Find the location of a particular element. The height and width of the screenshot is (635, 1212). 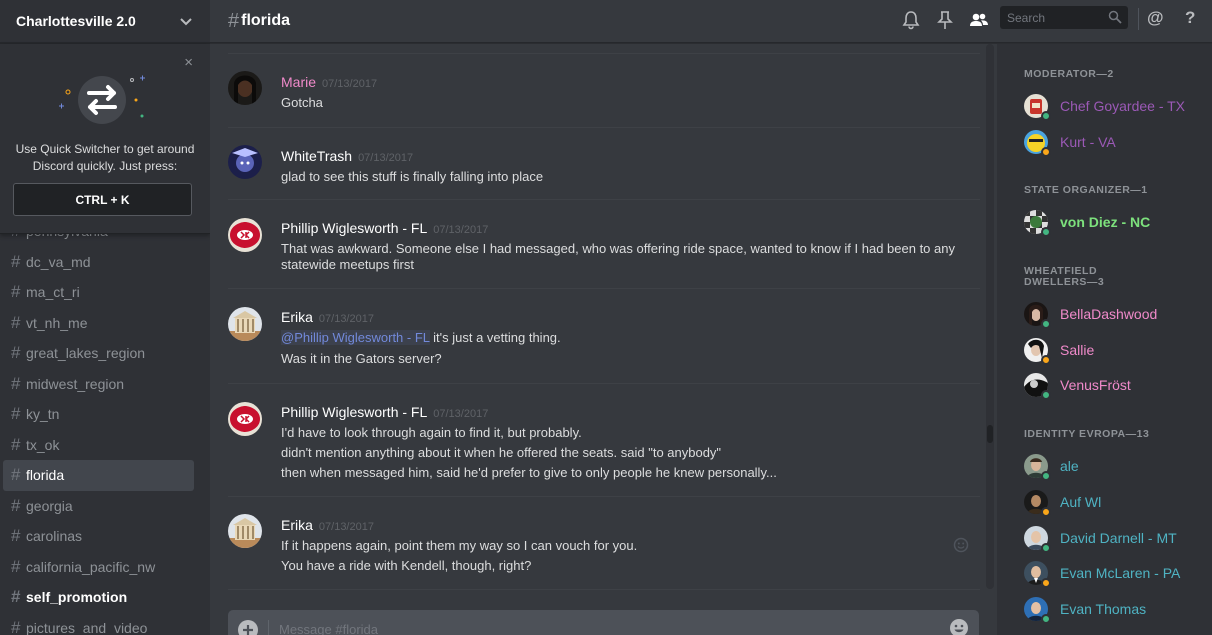

scrollbar-thumb is located at coordinates (990, 434).